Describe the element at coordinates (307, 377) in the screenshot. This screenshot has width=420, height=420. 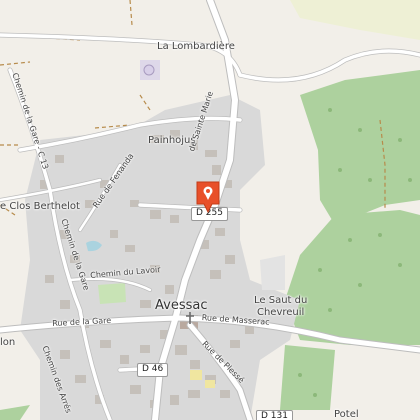
I see `forest-southeast` at that location.